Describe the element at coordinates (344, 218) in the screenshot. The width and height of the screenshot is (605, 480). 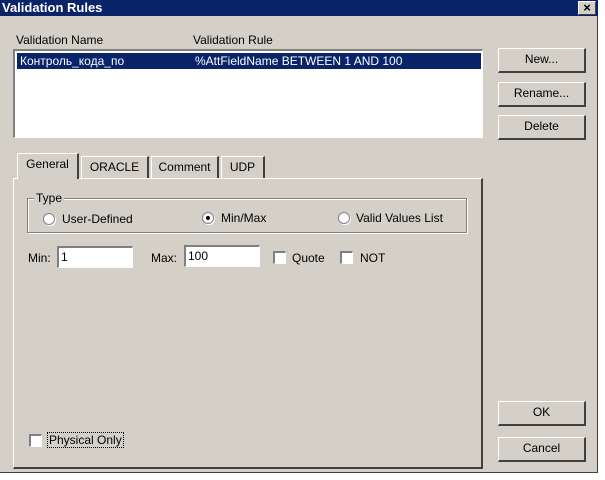
I see `radio-valid-values-list` at that location.